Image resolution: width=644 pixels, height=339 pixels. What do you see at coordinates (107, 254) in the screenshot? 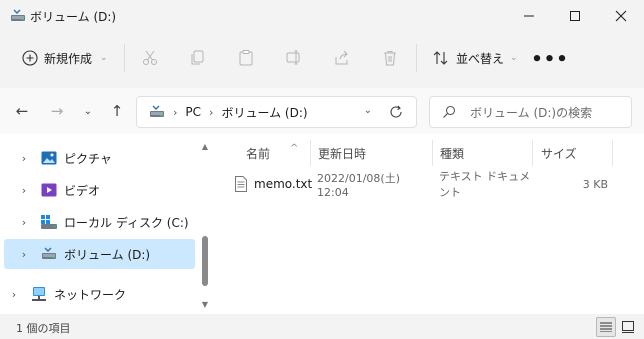
I see `sidebar-item-label: ボリューム (D:)` at bounding box center [107, 254].